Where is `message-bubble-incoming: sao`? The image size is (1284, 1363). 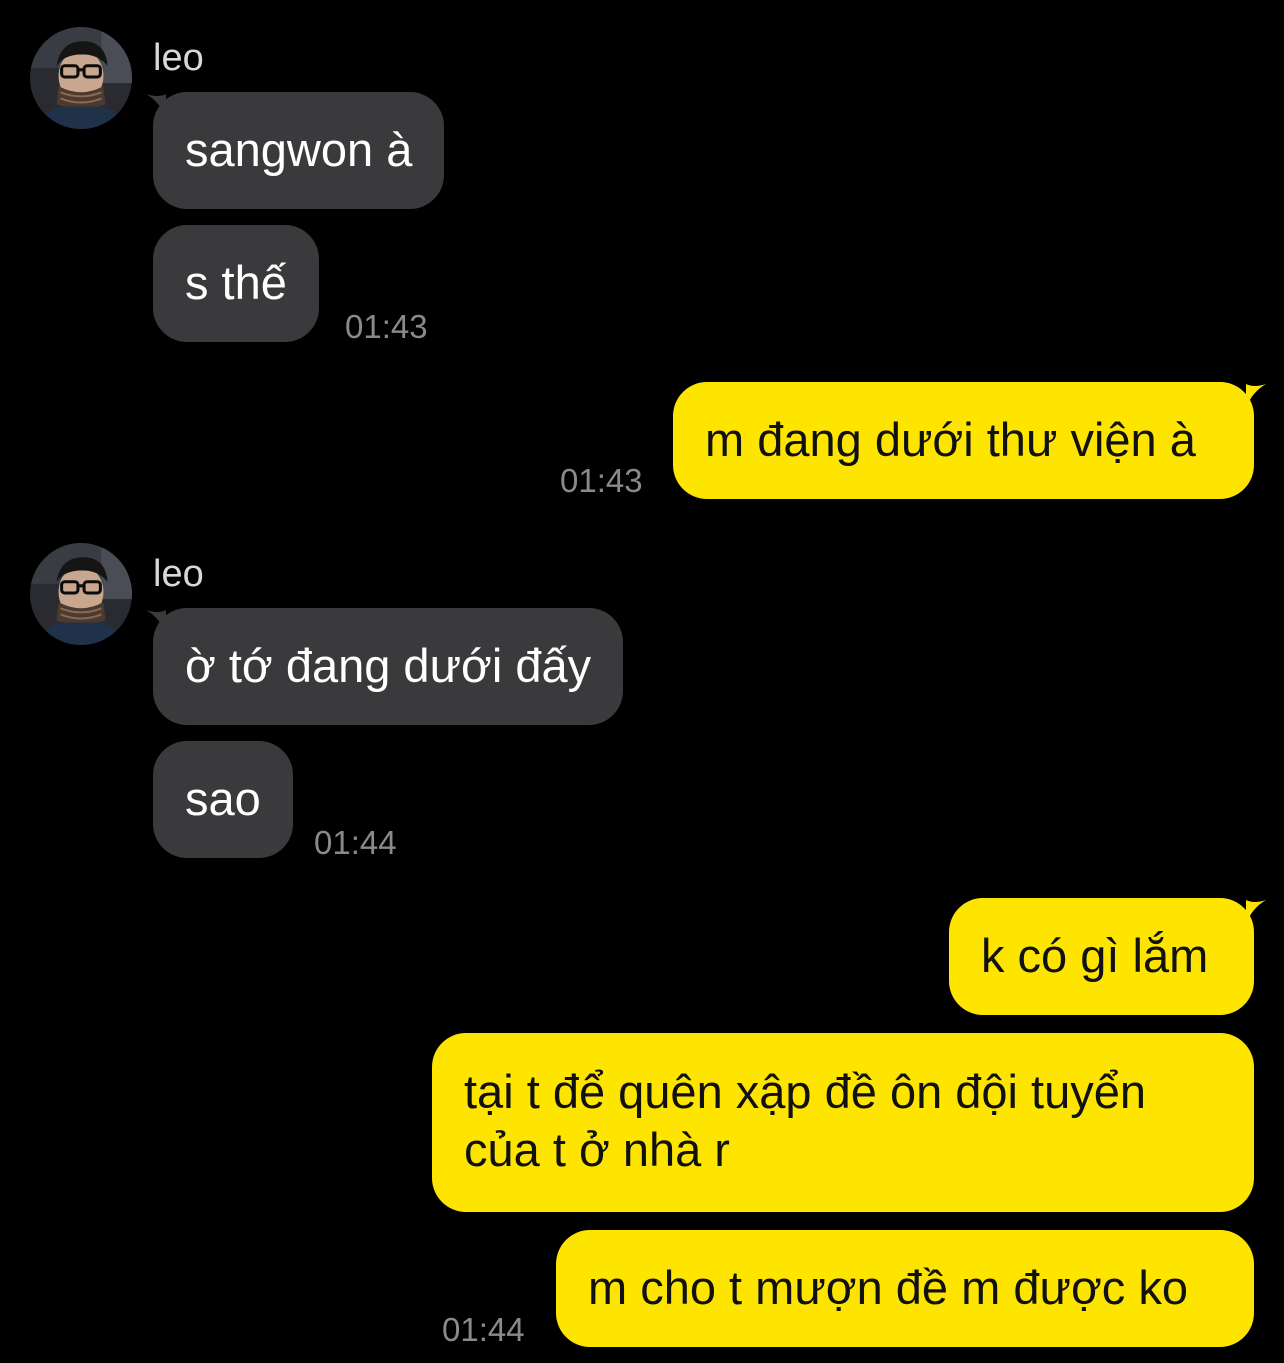
message-bubble-incoming: sao is located at coordinates (223, 799).